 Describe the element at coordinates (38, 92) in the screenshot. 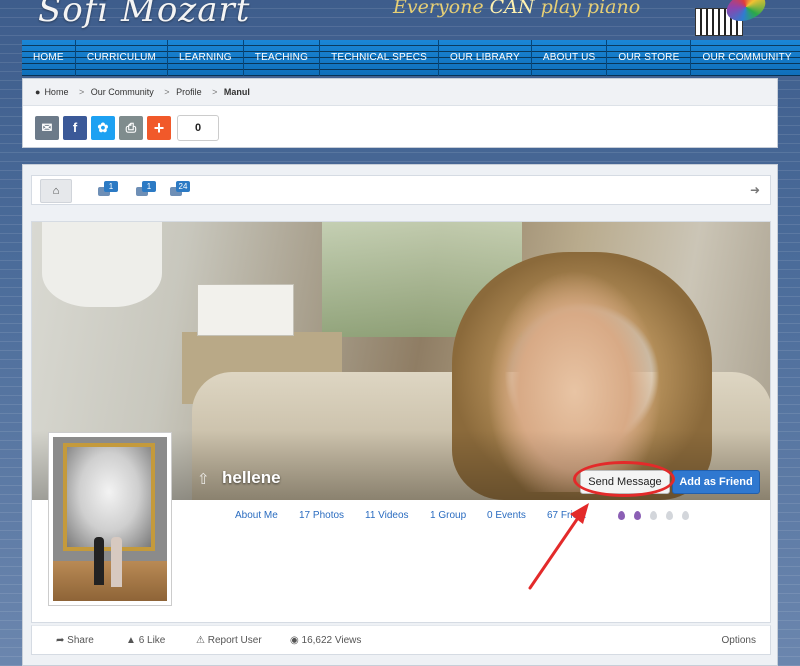

I see `map-pin-icon: ●` at that location.